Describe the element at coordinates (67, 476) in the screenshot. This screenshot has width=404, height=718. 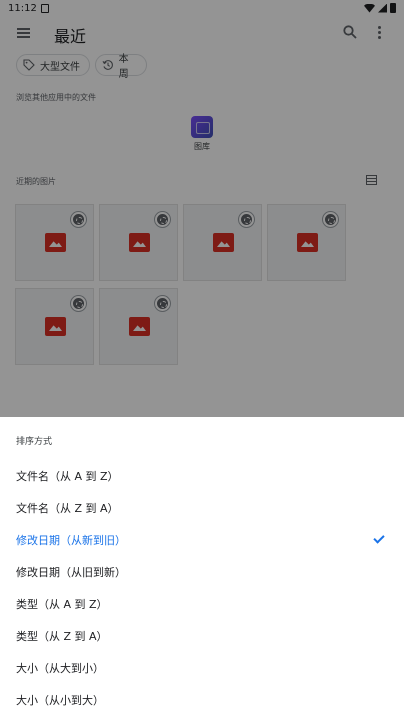
I see `sort-option-label: 文件名（从 A 到 Z）` at that location.